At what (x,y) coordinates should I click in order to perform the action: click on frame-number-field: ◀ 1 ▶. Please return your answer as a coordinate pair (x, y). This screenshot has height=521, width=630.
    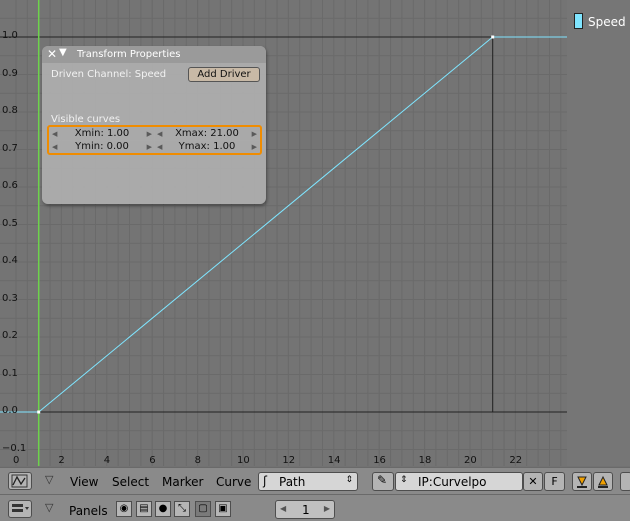
    Looking at the image, I should click on (305, 509).